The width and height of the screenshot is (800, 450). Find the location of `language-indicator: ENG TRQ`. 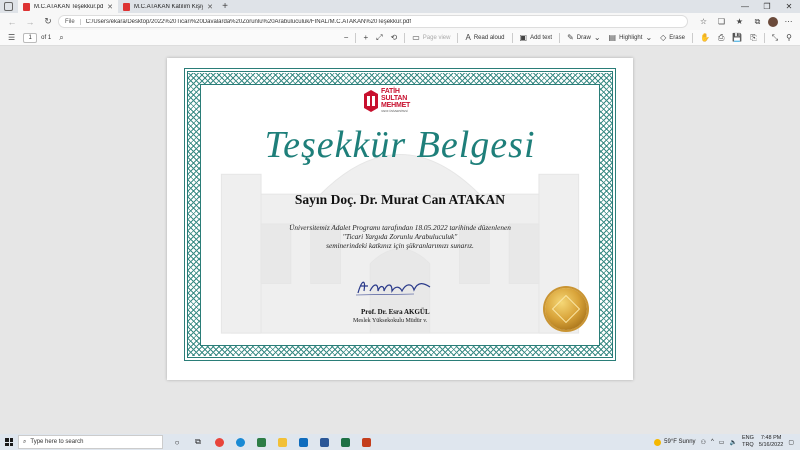

language-indicator: ENG TRQ is located at coordinates (748, 442).